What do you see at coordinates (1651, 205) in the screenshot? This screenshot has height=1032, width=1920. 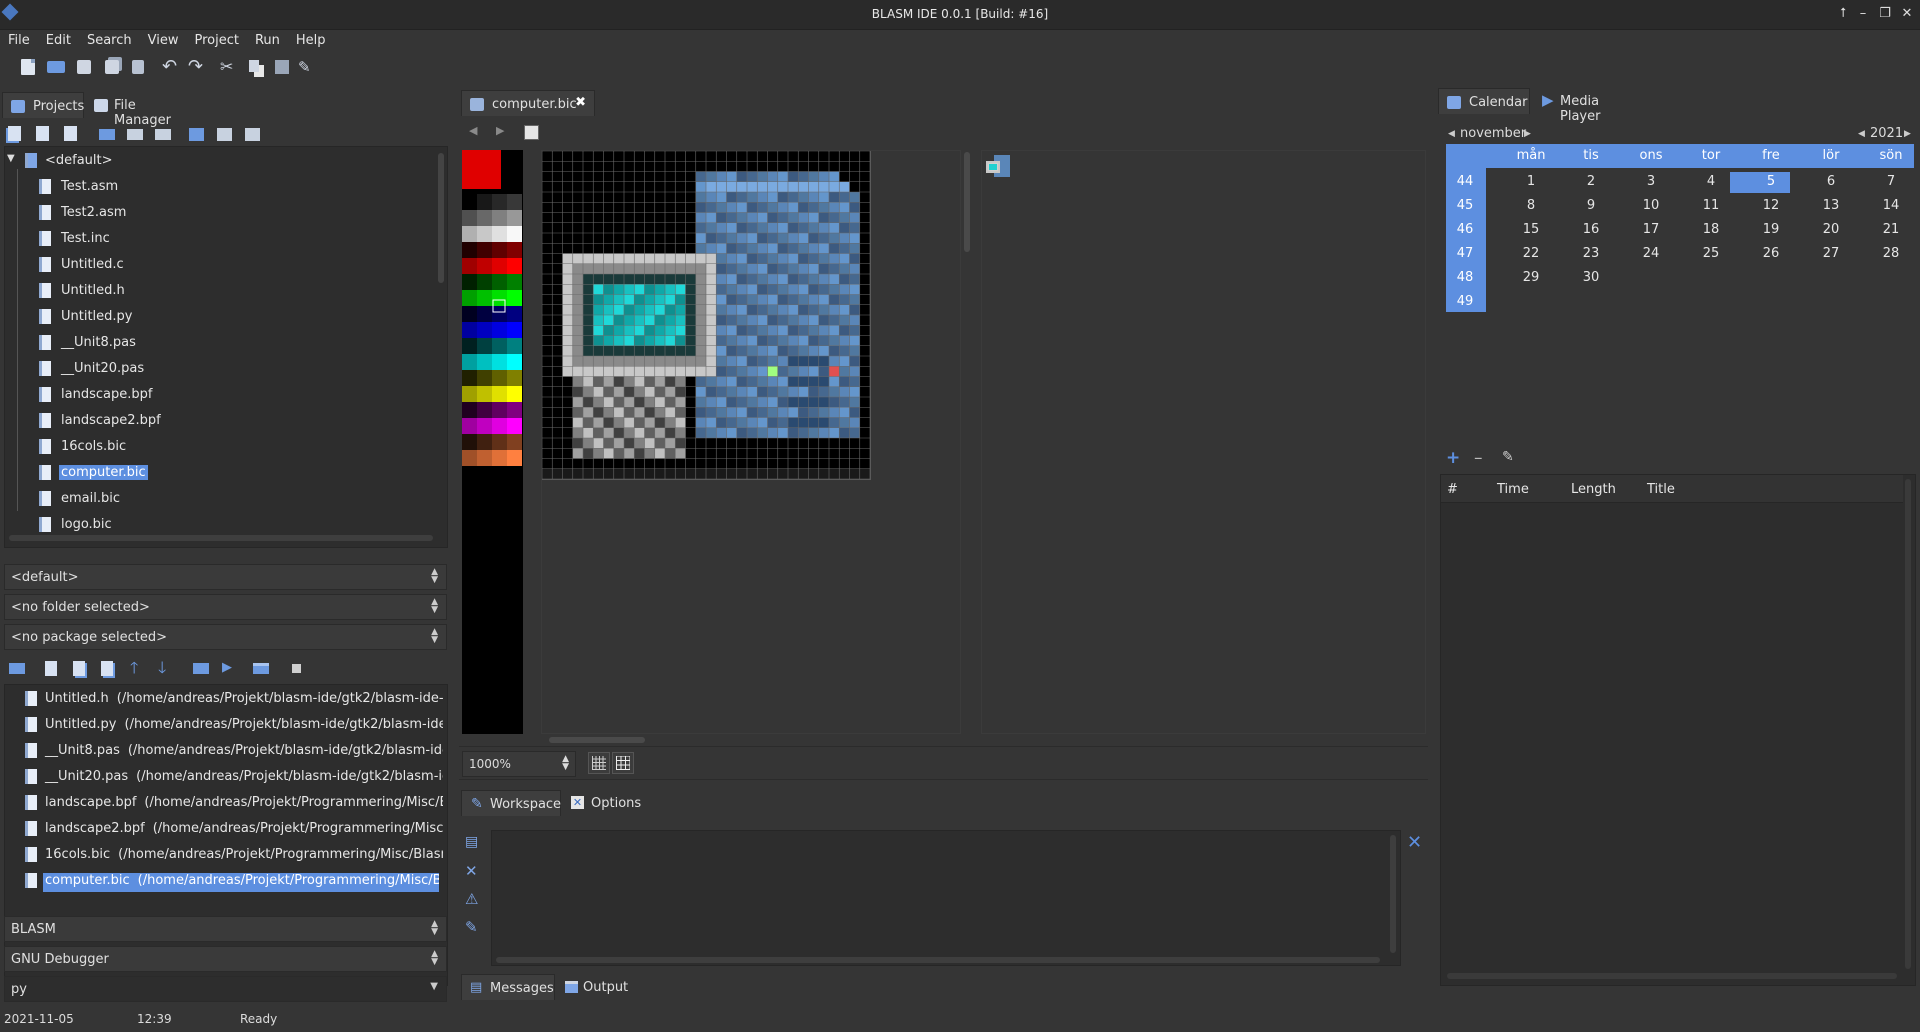 I see `calendar-day: 10` at bounding box center [1651, 205].